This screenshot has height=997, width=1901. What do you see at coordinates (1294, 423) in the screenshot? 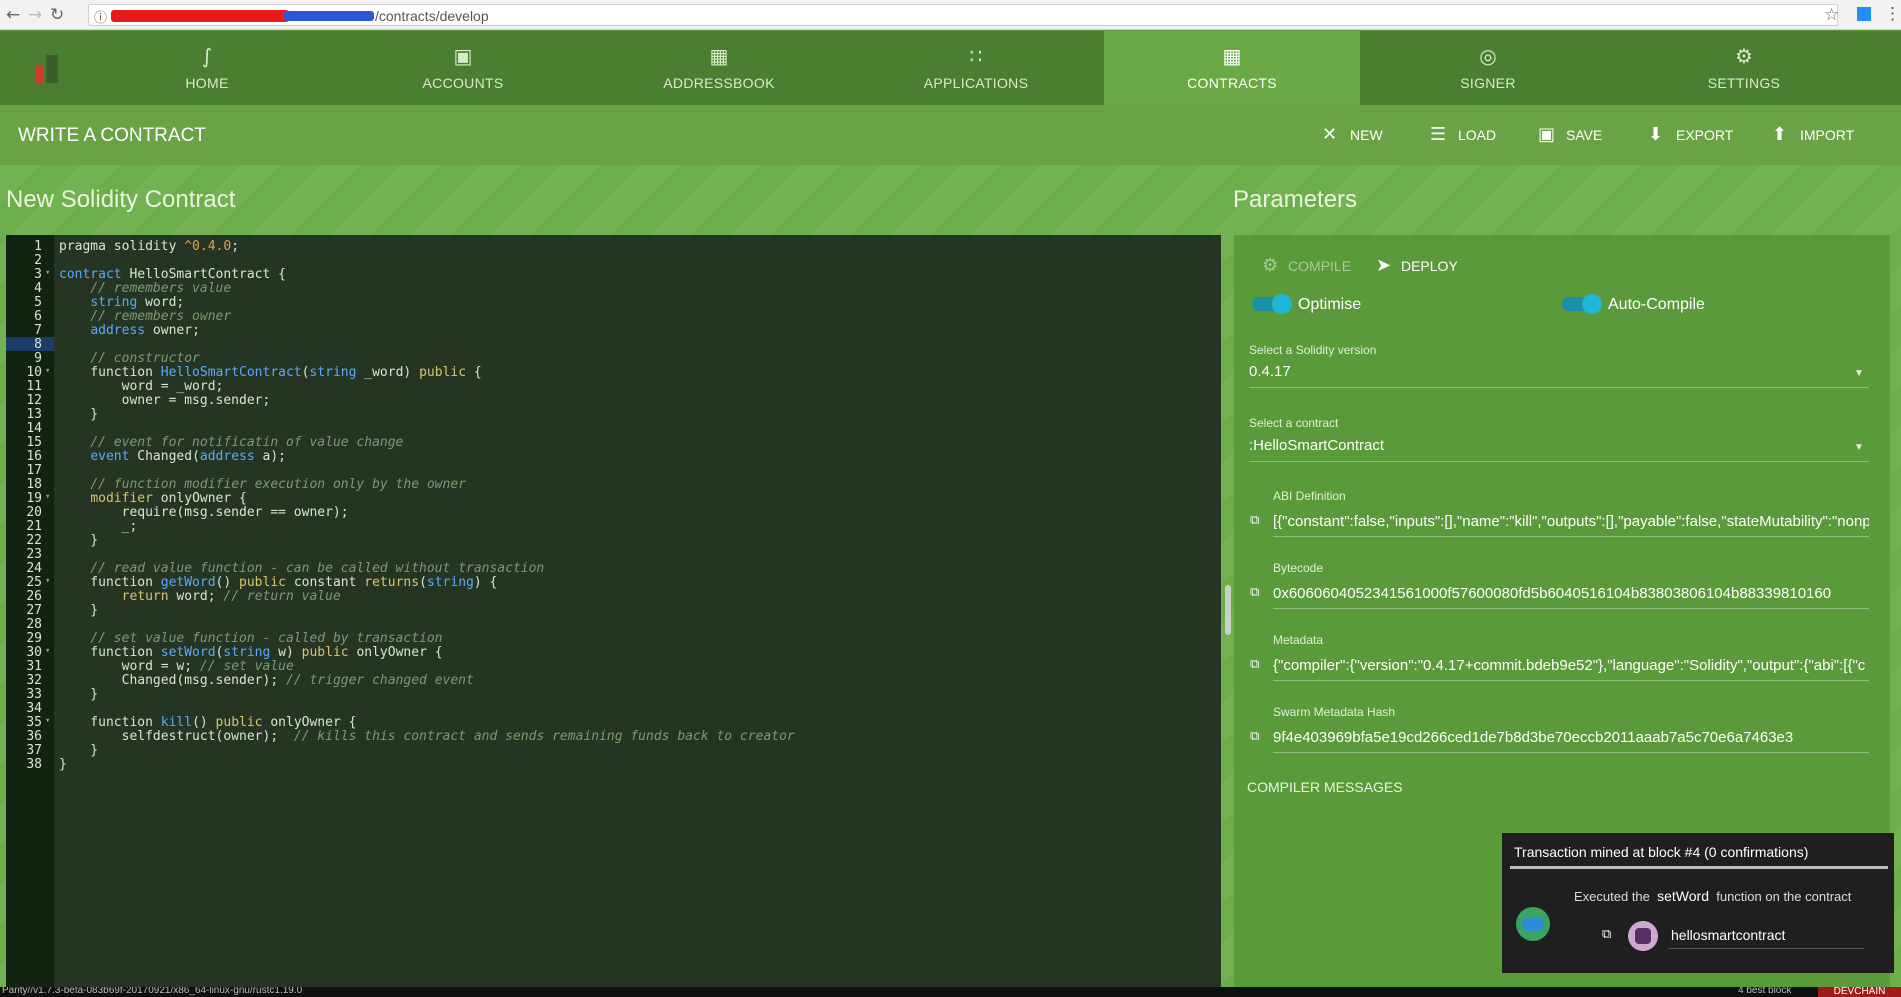
I see `contract-select-label: Select a contract` at bounding box center [1294, 423].